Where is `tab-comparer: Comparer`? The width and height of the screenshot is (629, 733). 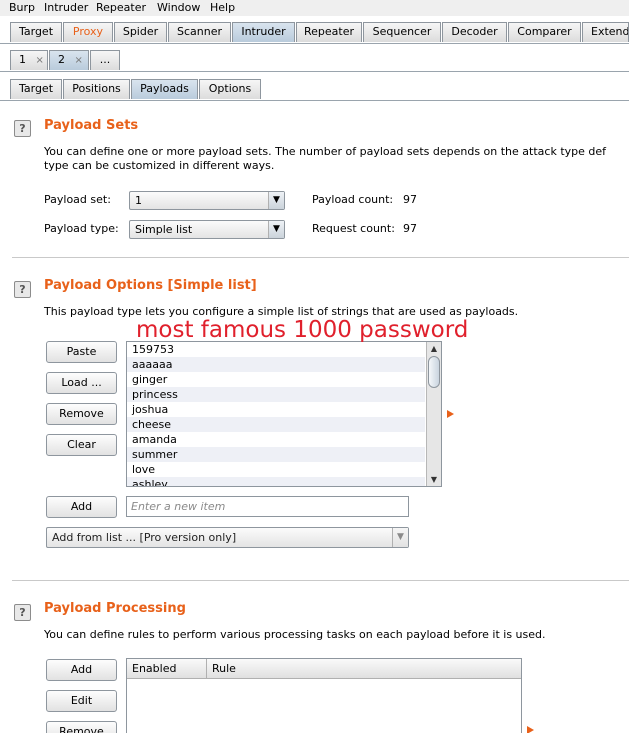
tab-comparer: Comparer is located at coordinates (544, 32).